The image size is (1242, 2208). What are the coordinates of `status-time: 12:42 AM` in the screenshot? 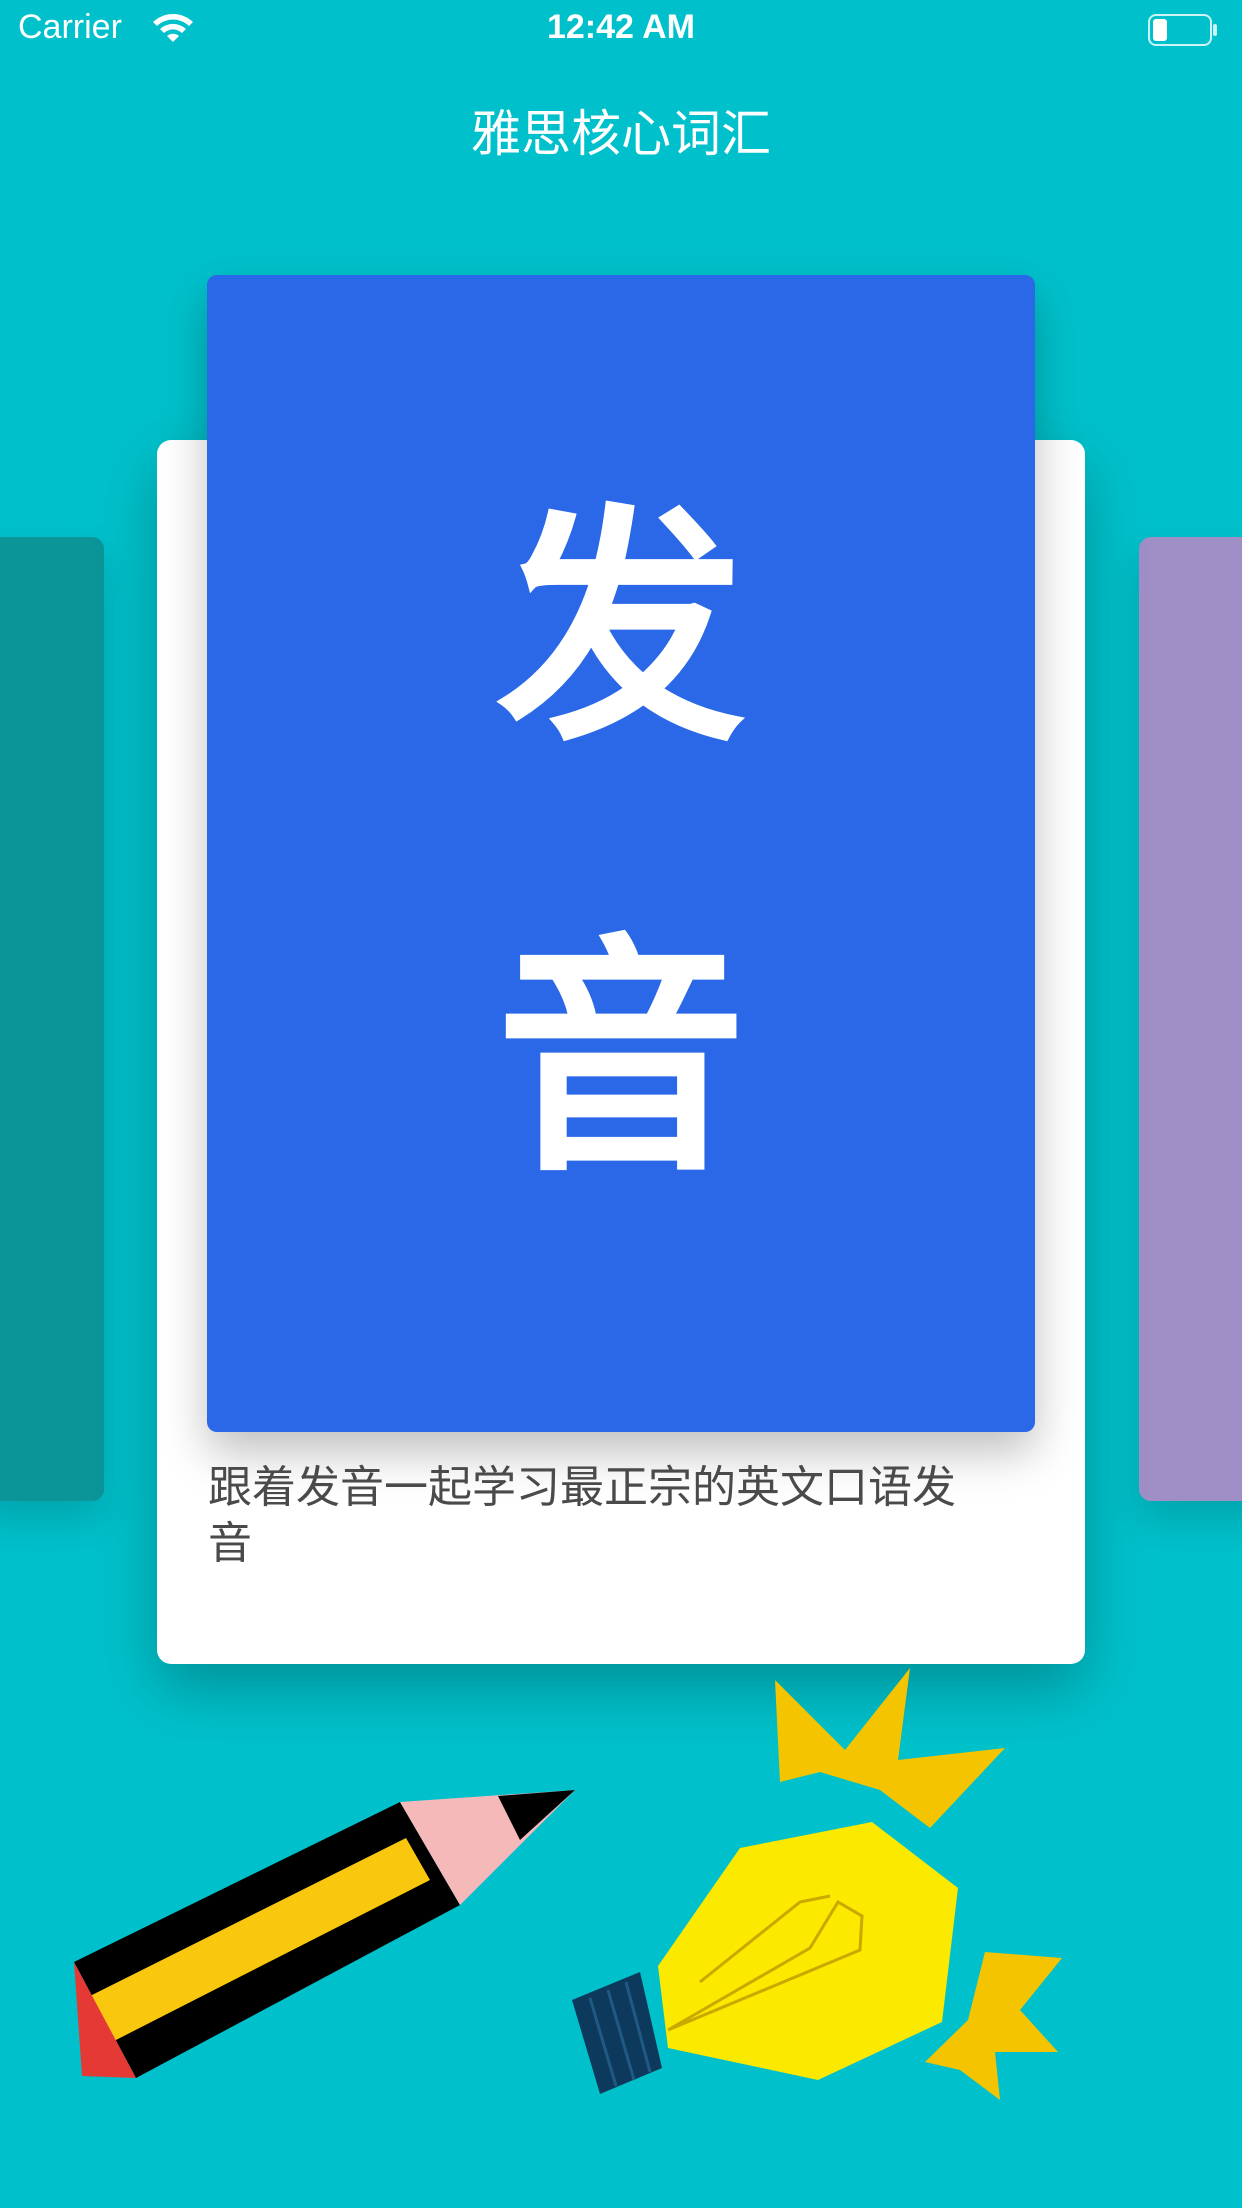 It's located at (621, 27).